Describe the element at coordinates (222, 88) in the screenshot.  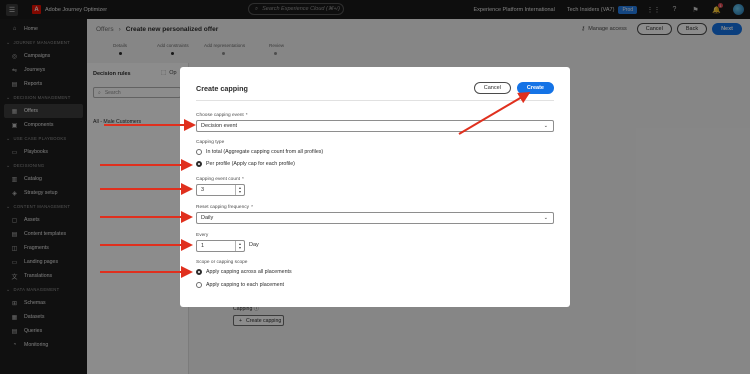
I see `dialog-title: Create capping` at that location.